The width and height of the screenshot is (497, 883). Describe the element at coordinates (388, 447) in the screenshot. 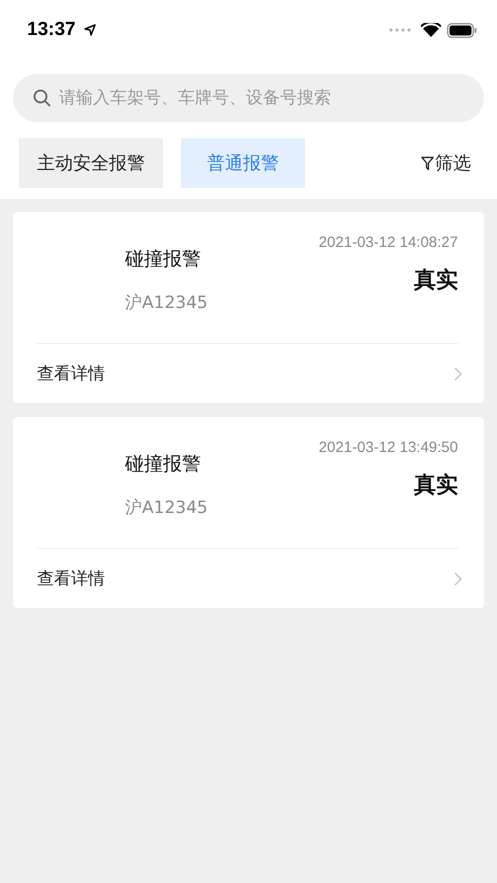

I see `alarm-time: 2021-03-12 13:49:50` at that location.